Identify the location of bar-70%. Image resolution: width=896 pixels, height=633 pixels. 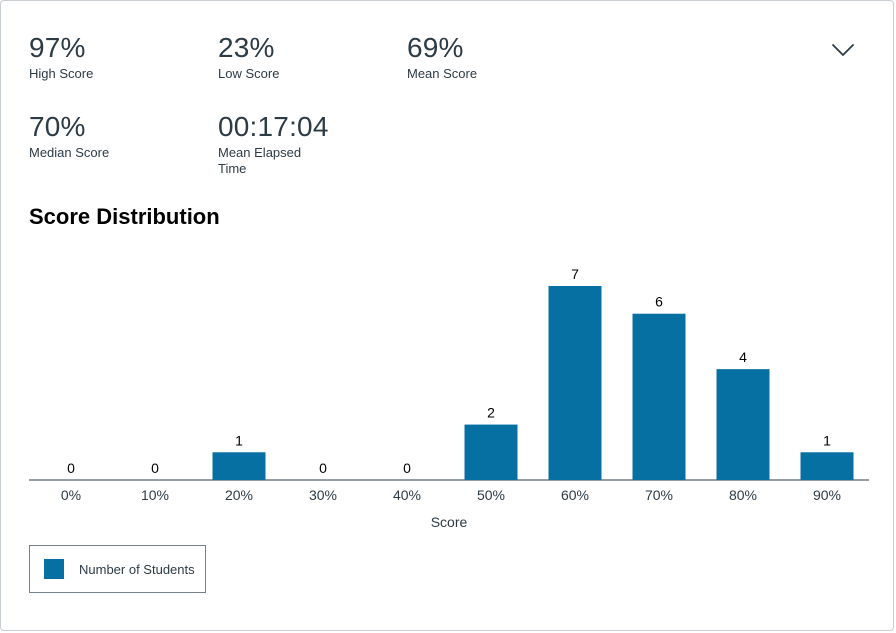
(659, 396).